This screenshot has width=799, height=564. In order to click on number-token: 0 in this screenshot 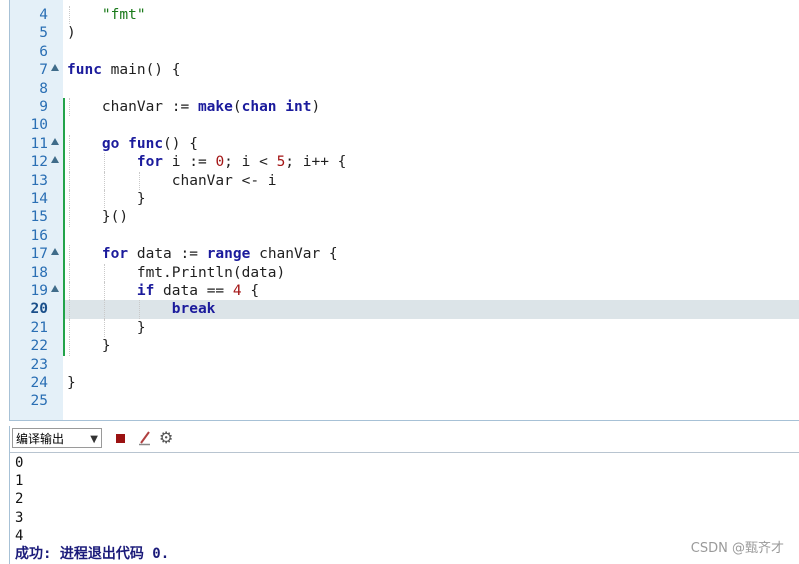, I will do `click(220, 162)`.